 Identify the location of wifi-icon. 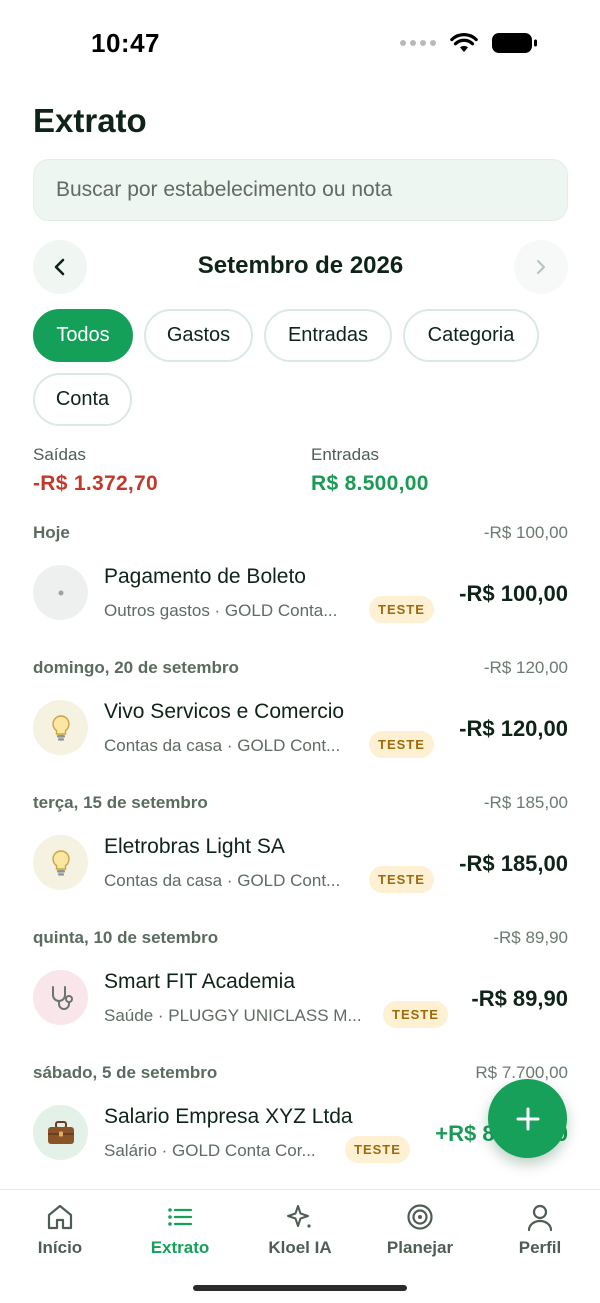
(464, 42).